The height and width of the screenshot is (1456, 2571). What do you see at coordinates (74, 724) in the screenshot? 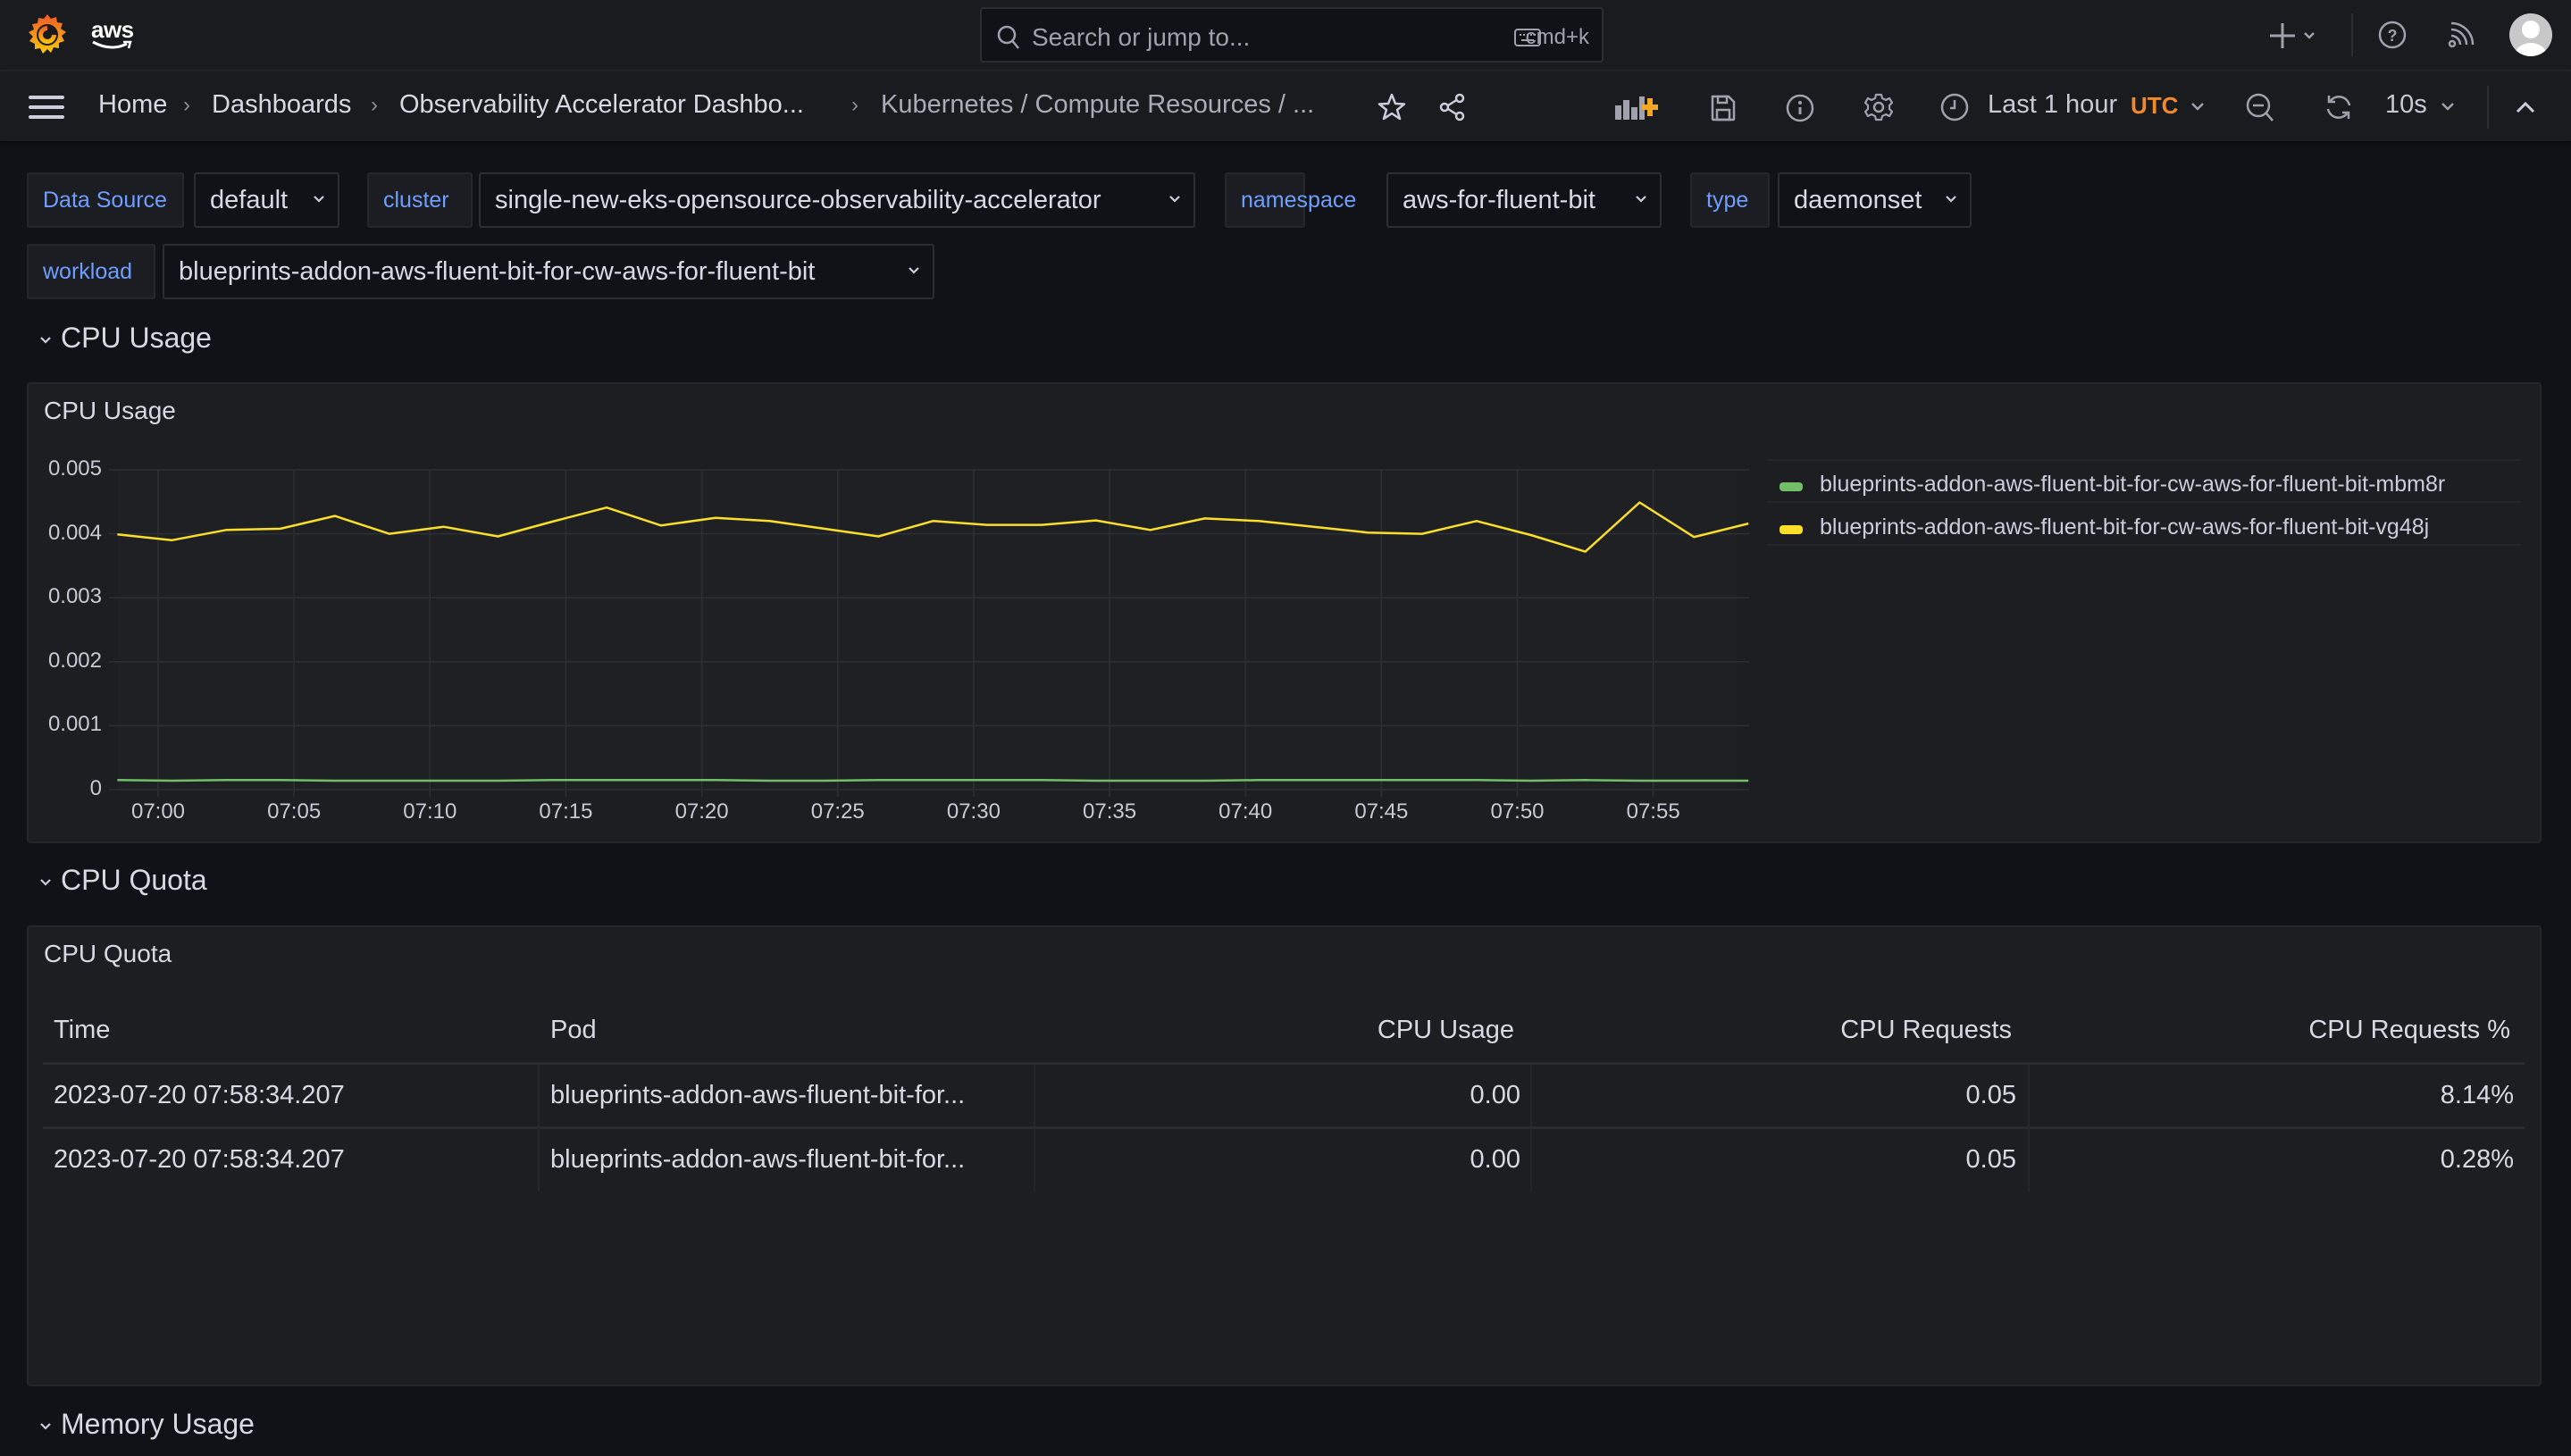
I see `y-tick-label: 0.001` at bounding box center [74, 724].